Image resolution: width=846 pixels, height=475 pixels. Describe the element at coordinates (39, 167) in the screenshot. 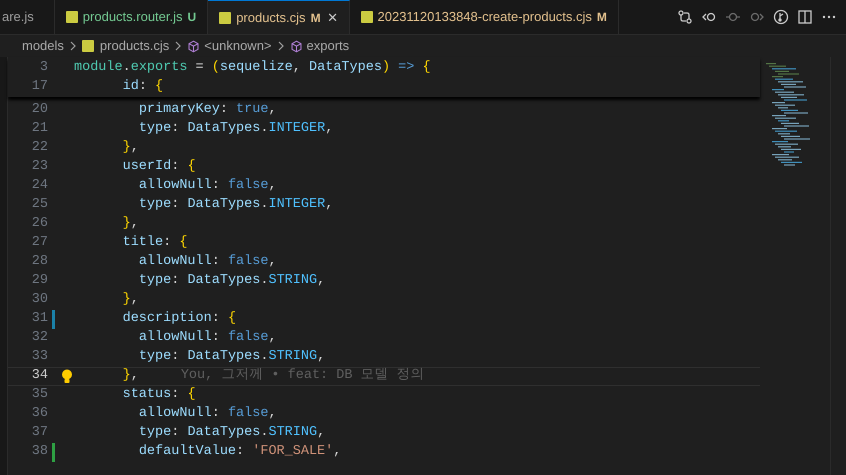

I see `line-number: 23` at that location.